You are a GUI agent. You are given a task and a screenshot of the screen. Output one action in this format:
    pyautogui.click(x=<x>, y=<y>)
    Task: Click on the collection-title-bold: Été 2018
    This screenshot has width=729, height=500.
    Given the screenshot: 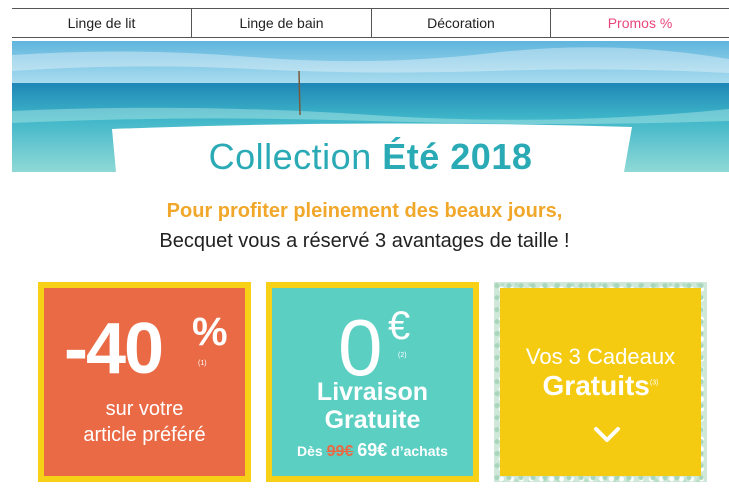 What is the action you would take?
    pyautogui.click(x=457, y=154)
    